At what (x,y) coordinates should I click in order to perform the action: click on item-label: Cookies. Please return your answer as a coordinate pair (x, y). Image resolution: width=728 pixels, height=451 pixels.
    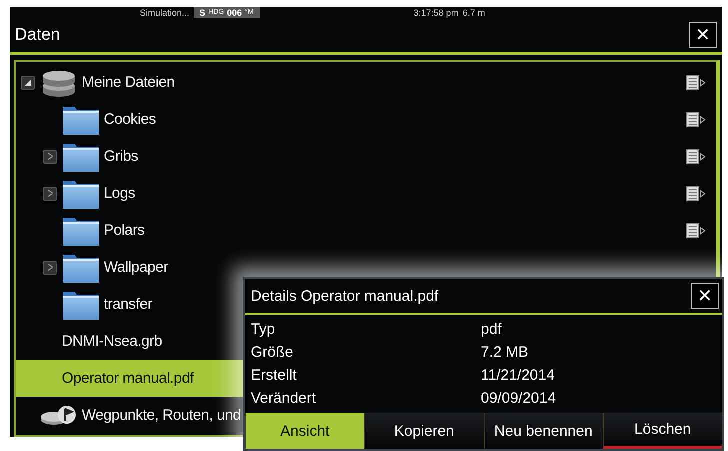
    Looking at the image, I should click on (130, 119).